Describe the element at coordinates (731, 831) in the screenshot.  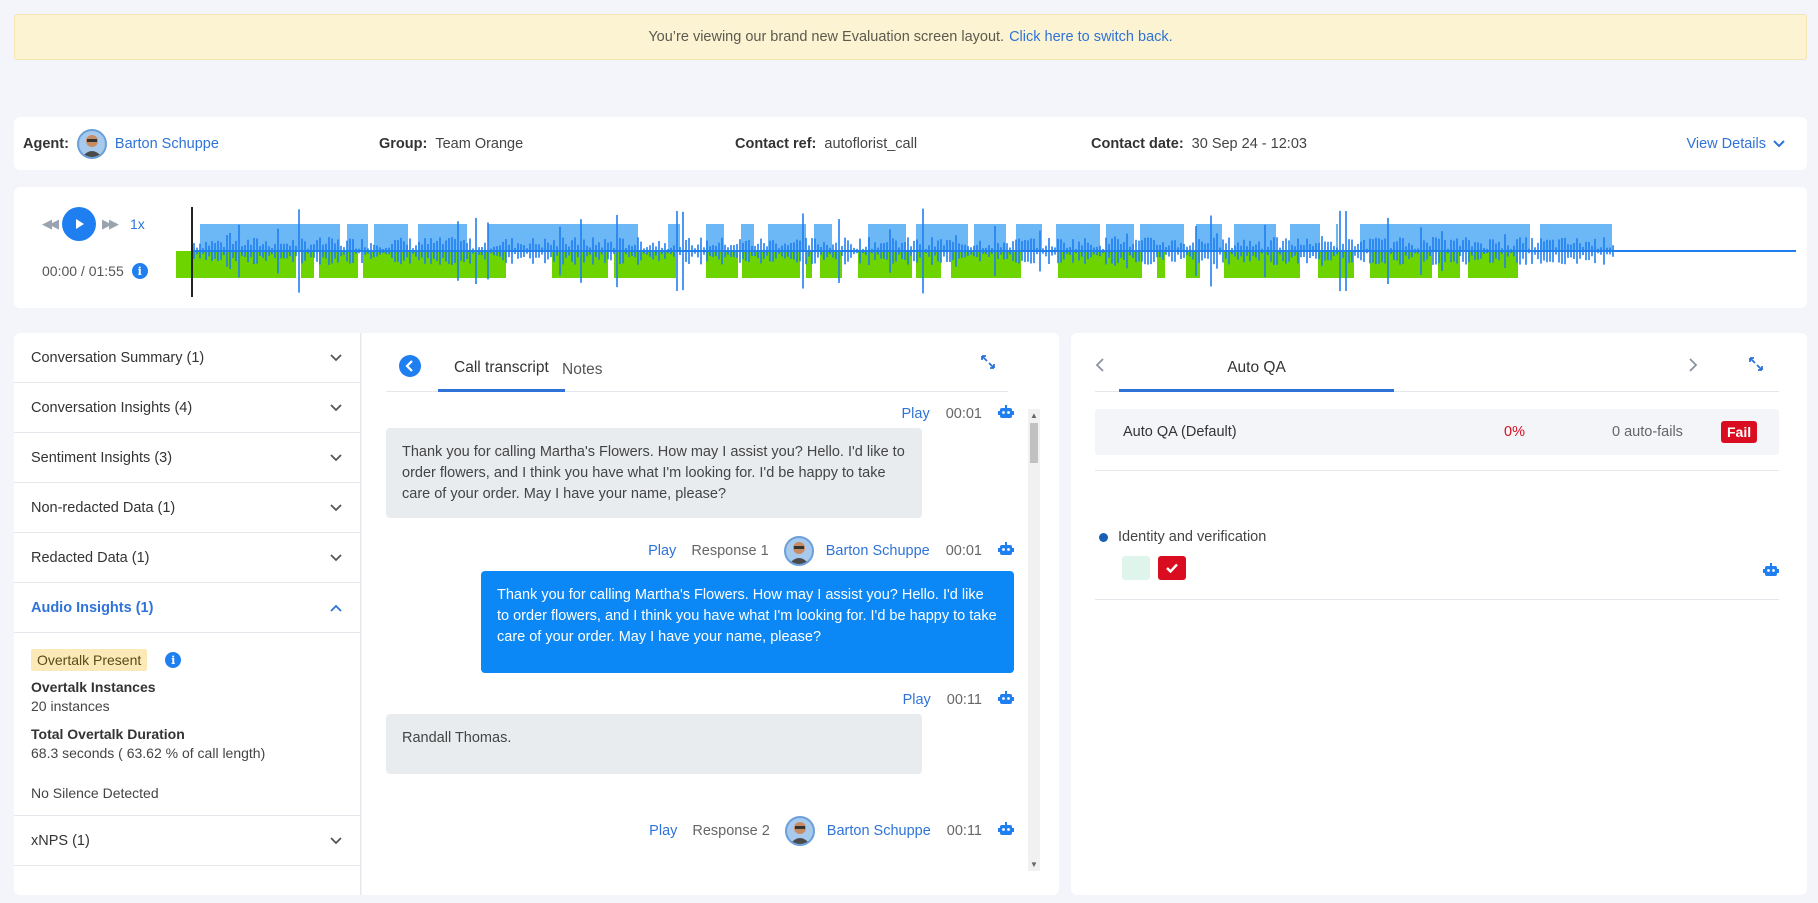
I see `response-label: Response 2` at that location.